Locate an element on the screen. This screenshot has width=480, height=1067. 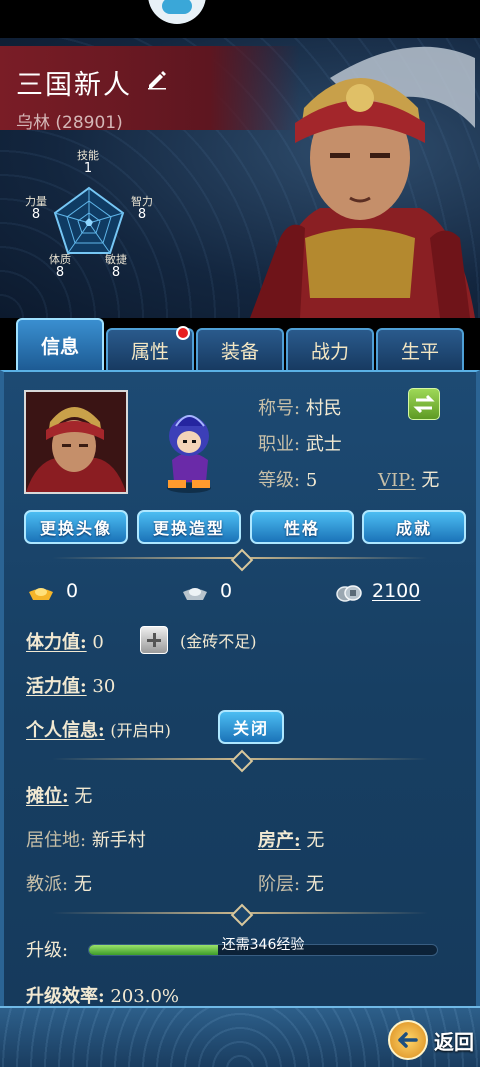
attribute-radar: 技能 1 智力 8 敏捷 8 体质 8 力量 8 is located at coordinates (95, 216).